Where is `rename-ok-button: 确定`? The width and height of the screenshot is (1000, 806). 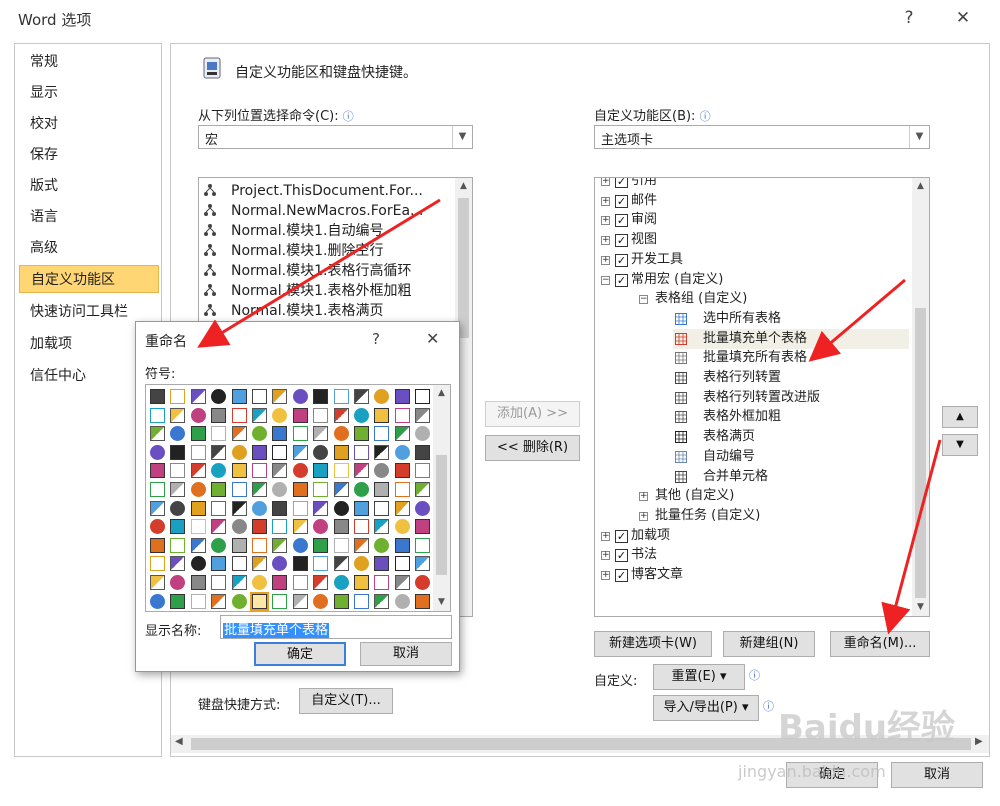
rename-ok-button: 确定 is located at coordinates (300, 654).